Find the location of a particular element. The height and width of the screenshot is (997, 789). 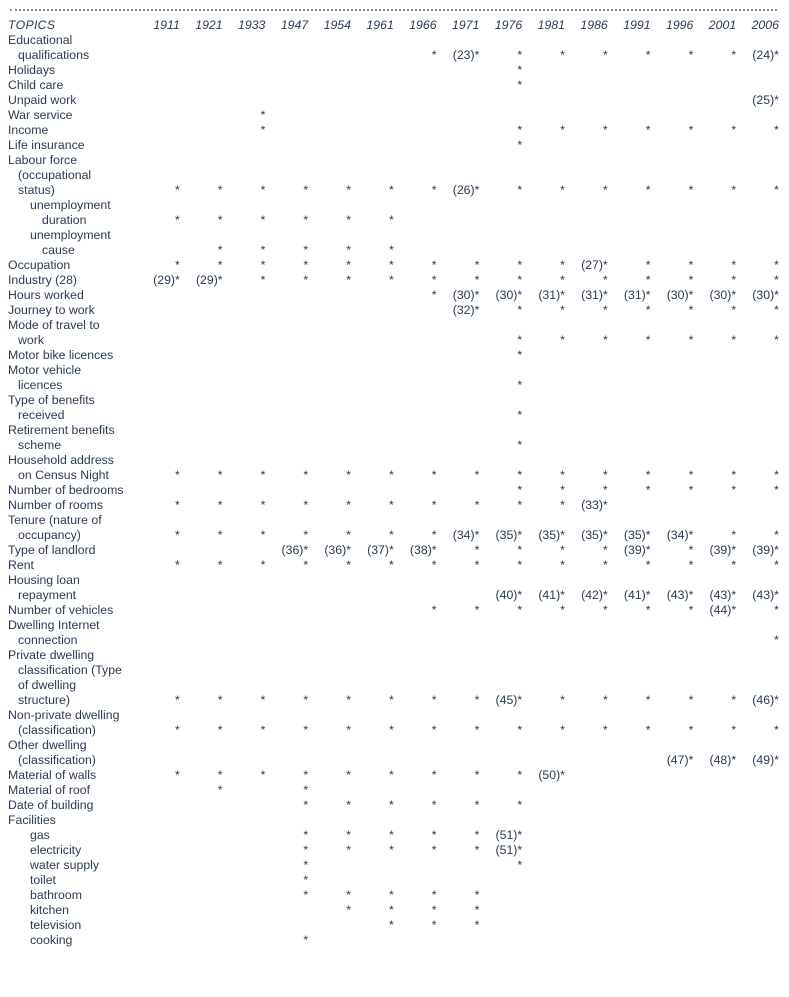

cell-2011 is located at coordinates (784, 438).